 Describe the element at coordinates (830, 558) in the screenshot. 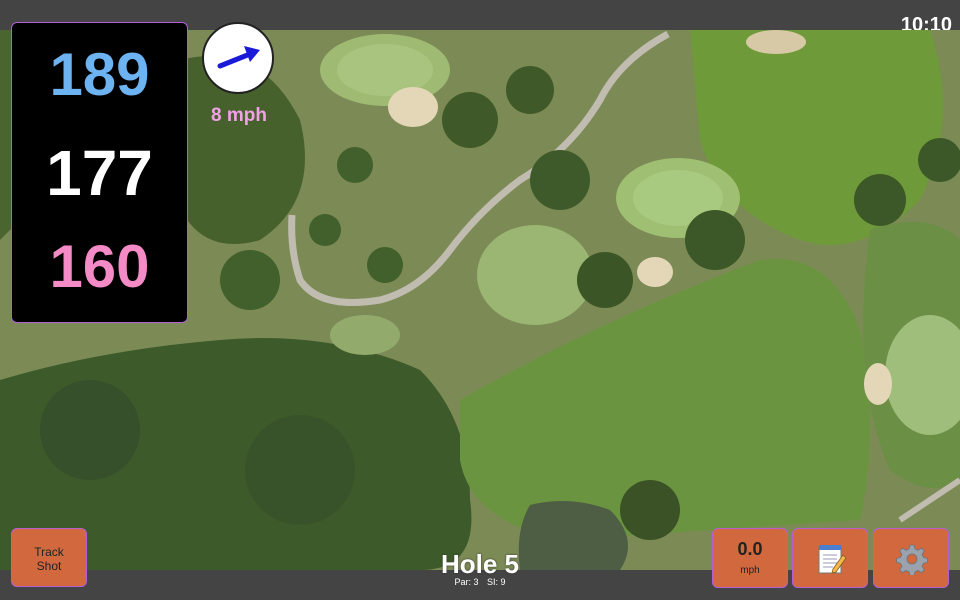

I see `notes-button` at that location.